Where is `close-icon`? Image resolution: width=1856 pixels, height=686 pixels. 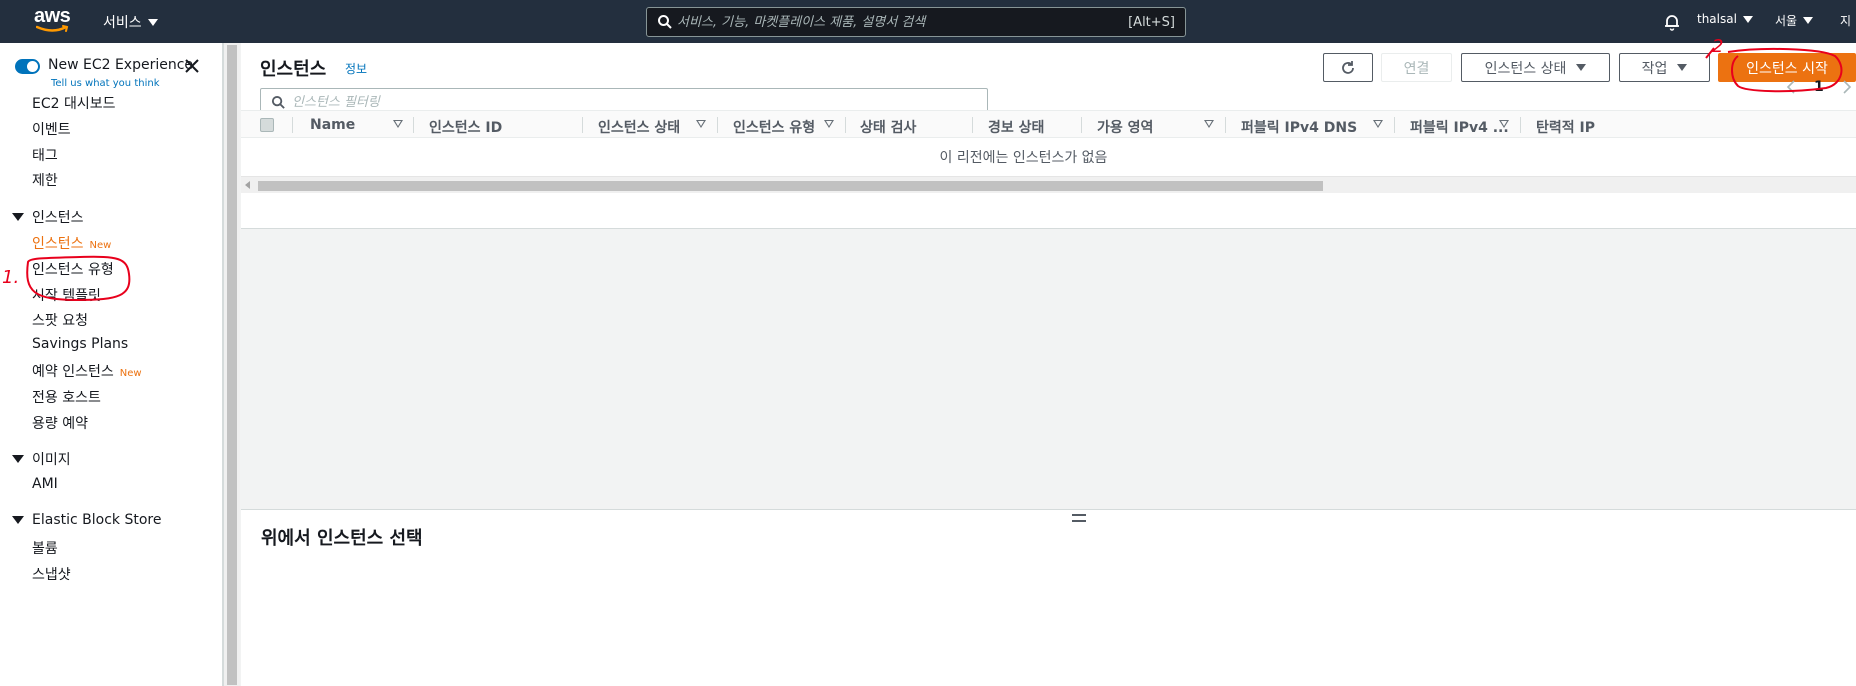
close-icon is located at coordinates (192, 66).